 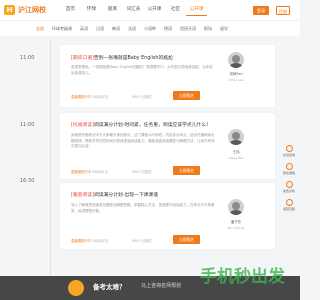 I want to click on subnav-item: 小语种, so click(x=150, y=29).